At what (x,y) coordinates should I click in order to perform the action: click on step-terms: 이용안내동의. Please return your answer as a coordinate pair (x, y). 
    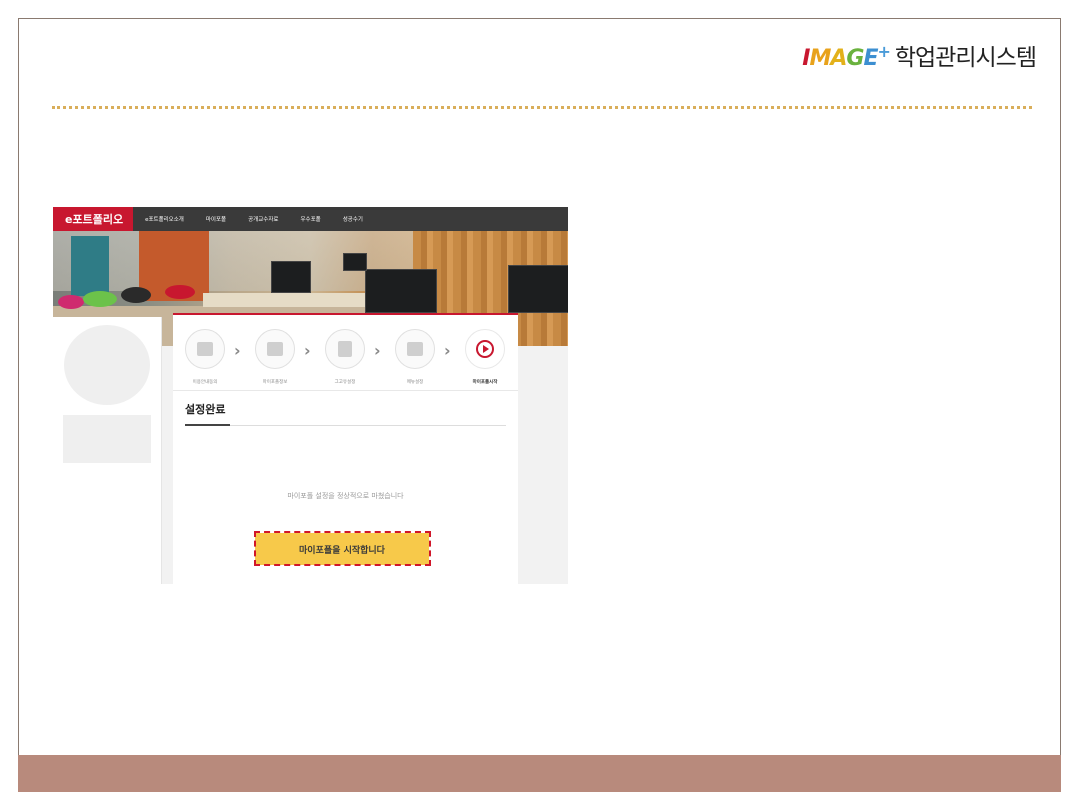
    Looking at the image, I should click on (205, 357).